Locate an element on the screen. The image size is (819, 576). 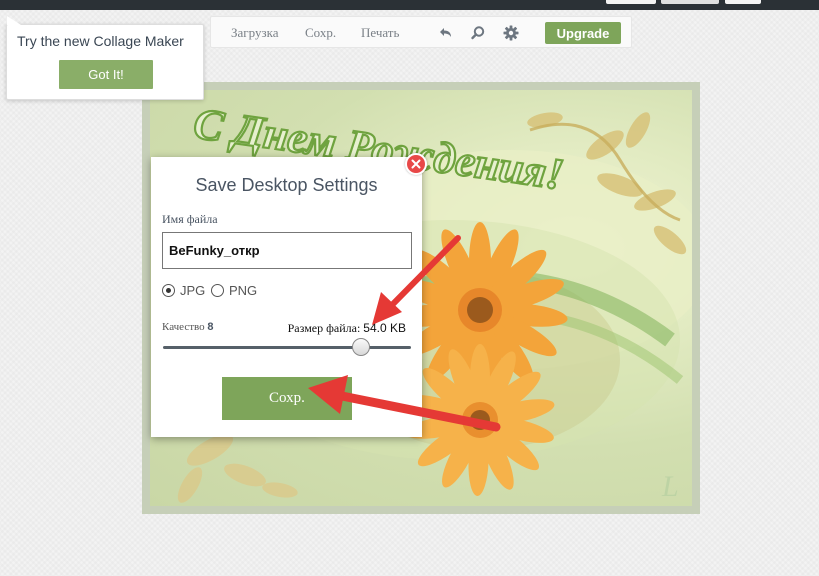
collage-maker-tooltip: Try the new Collage Maker Got It! is located at coordinates (105, 58).